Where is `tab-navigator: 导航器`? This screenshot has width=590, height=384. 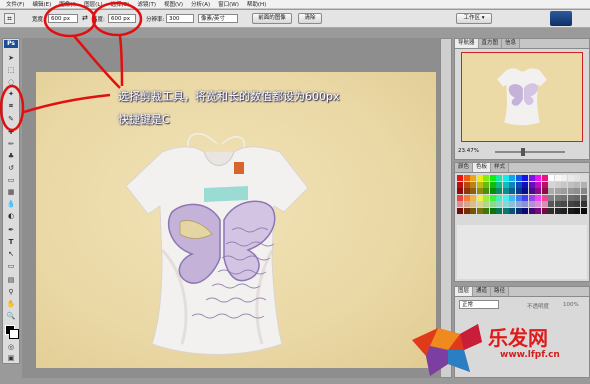
tab-navigator: 导航器 is located at coordinates (467, 43).